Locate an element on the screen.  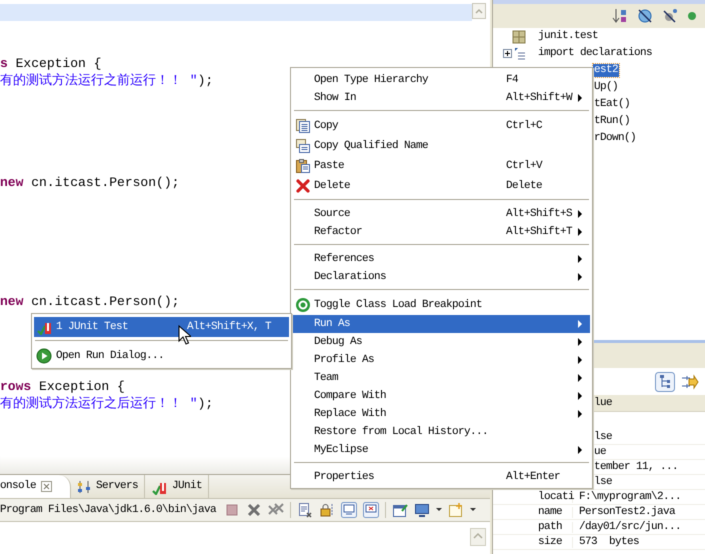
tree-item: tRun() is located at coordinates (612, 121).